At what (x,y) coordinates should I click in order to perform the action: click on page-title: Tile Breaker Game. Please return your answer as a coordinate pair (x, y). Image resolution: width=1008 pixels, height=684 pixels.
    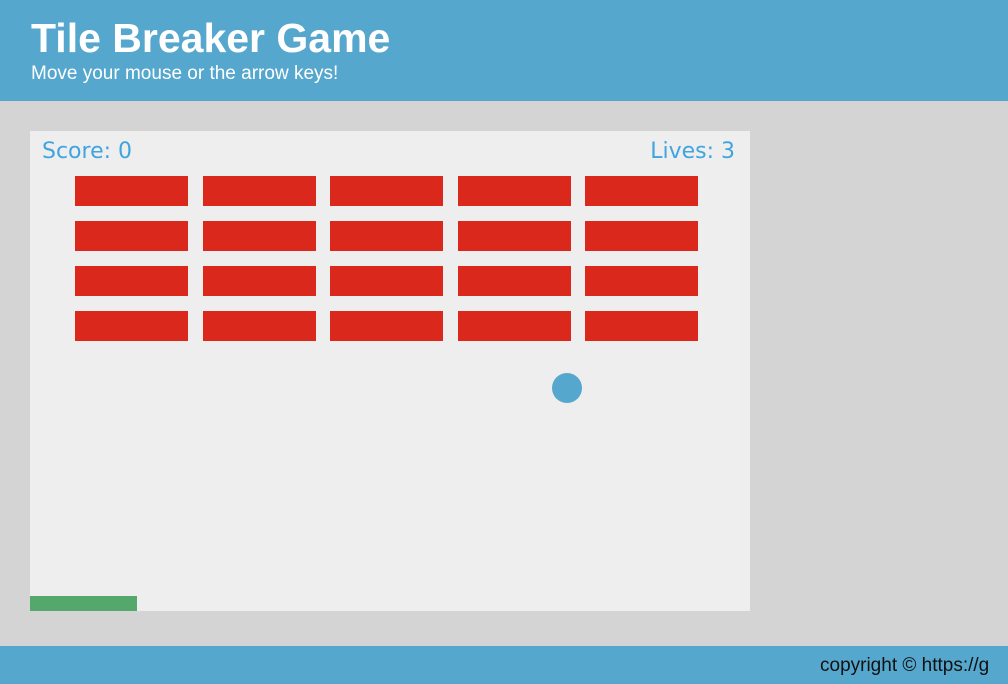
    Looking at the image, I should click on (211, 38).